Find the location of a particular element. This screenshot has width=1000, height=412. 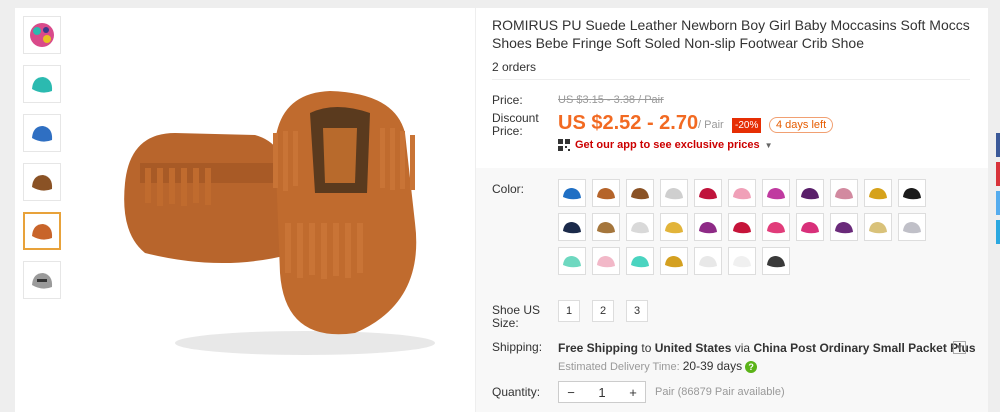

discount-badge: -20% is located at coordinates (747, 125).